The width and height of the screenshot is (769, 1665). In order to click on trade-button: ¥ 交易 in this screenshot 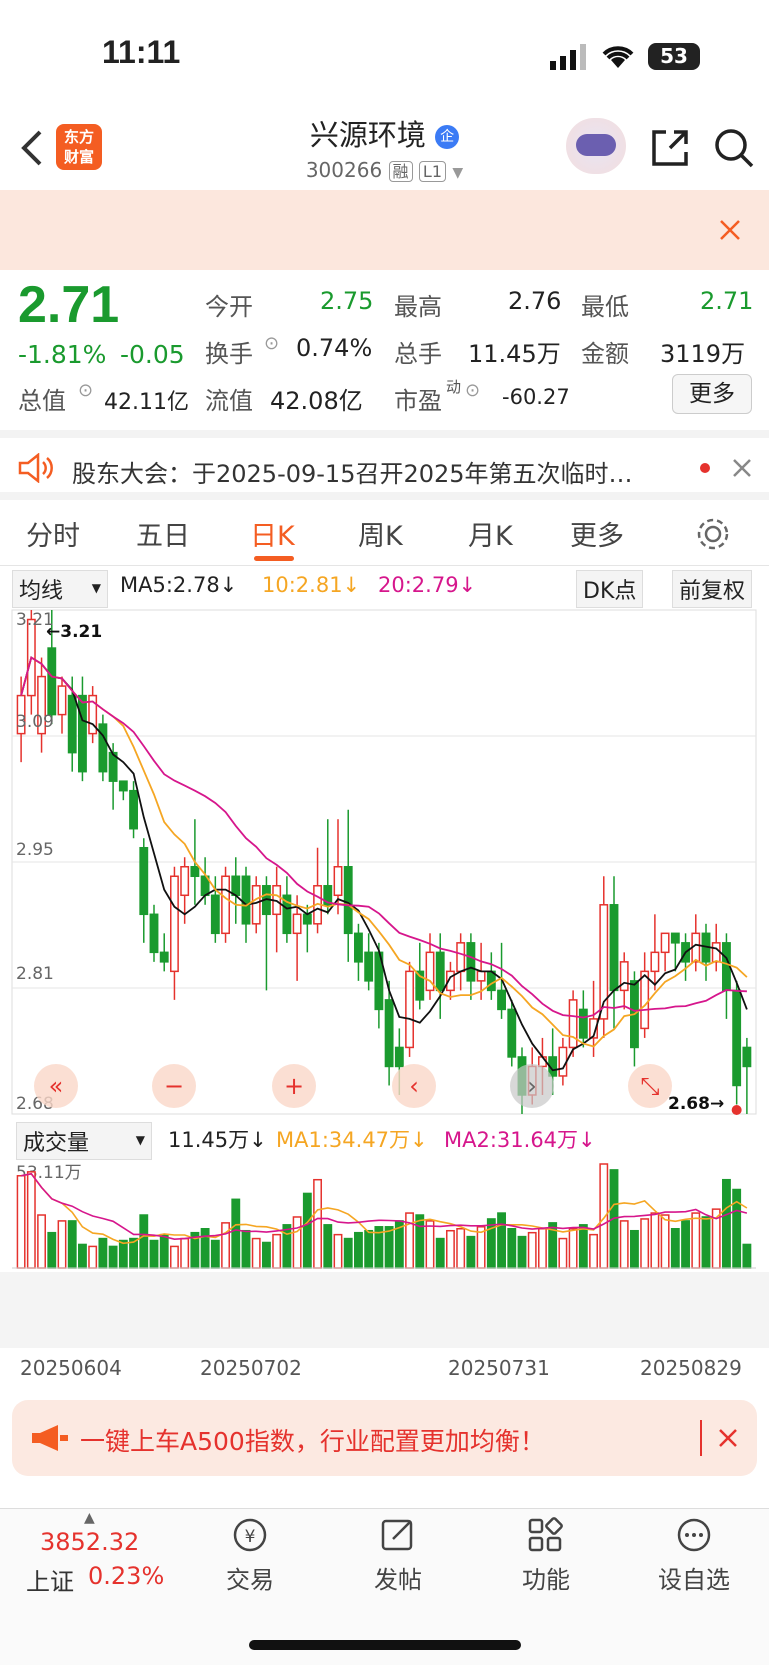, I will do `click(250, 1555)`.